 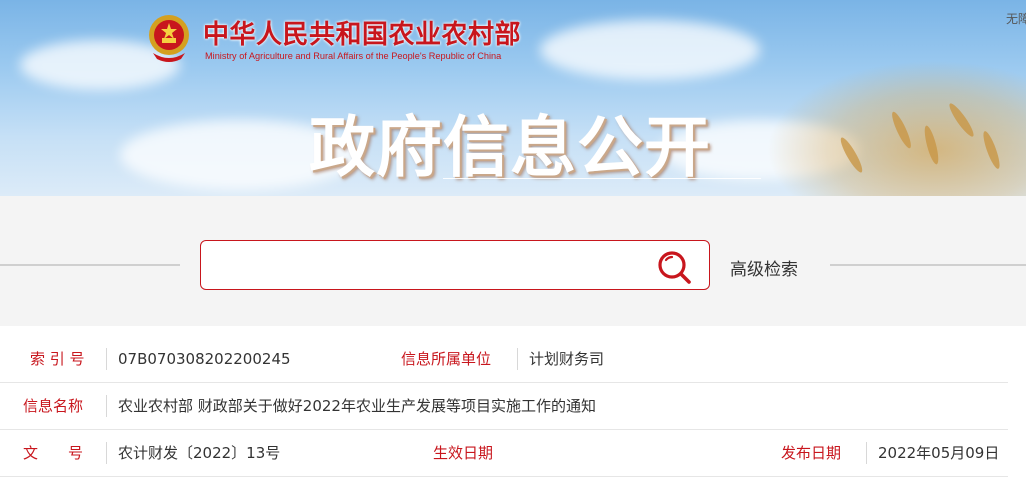 I want to click on national-emblem-icon, so click(x=169, y=38).